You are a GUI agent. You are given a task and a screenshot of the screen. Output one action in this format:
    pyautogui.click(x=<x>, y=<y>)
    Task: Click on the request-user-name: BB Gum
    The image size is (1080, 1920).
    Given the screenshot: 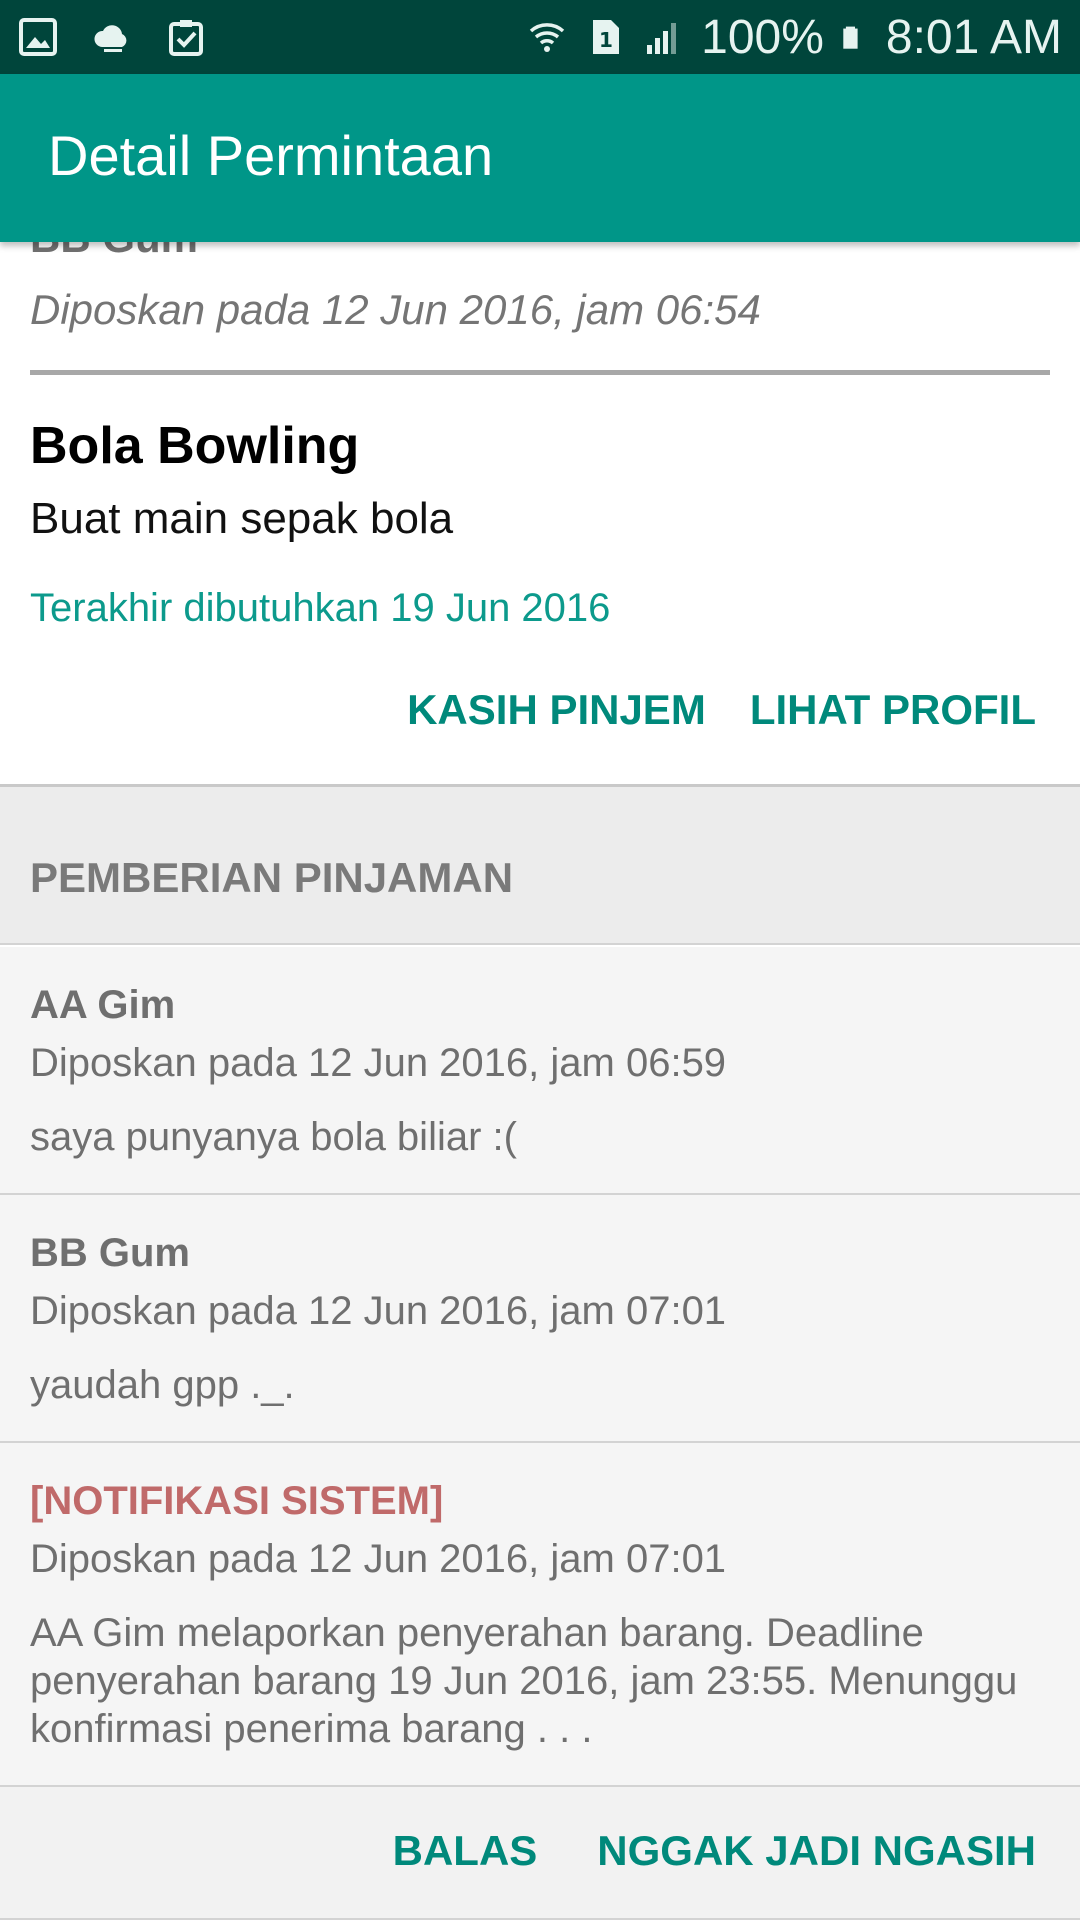 What is the action you would take?
    pyautogui.click(x=114, y=252)
    